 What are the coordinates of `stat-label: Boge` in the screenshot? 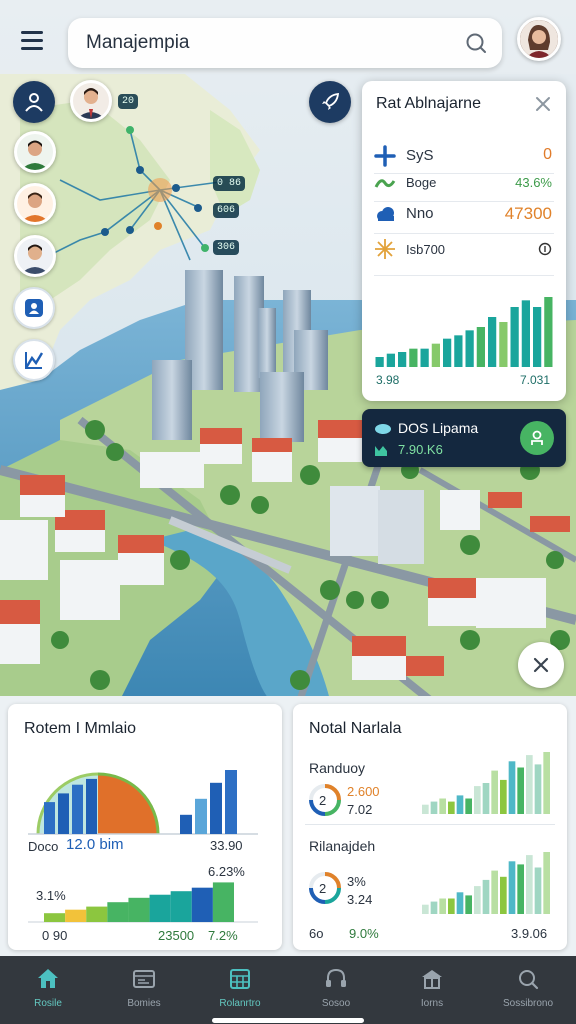 It's located at (421, 182).